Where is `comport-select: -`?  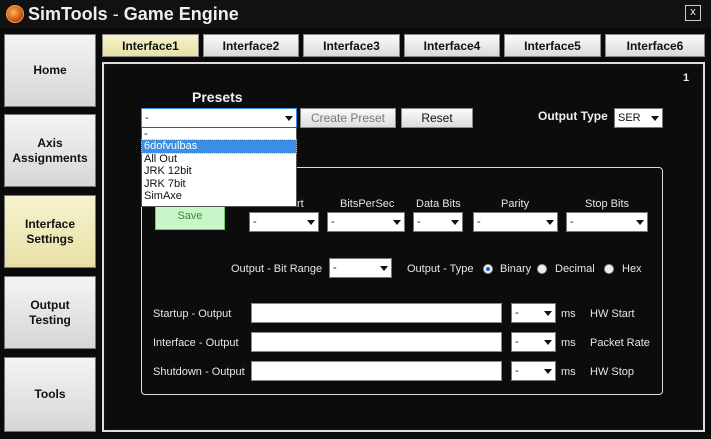
comport-select: - is located at coordinates (284, 222).